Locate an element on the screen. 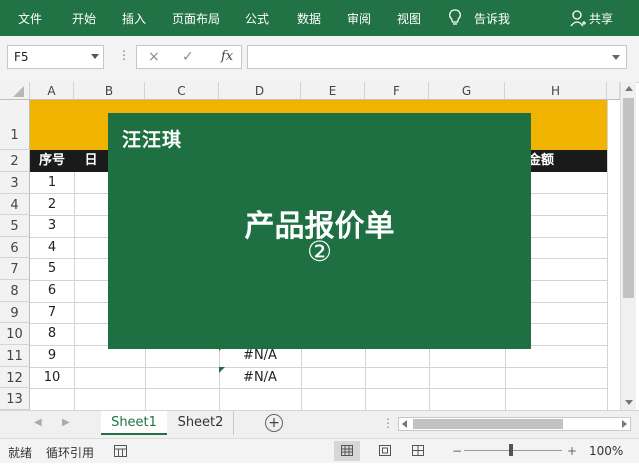 Image resolution: width=639 pixels, height=464 pixels. col-header-a: A is located at coordinates (52, 91).